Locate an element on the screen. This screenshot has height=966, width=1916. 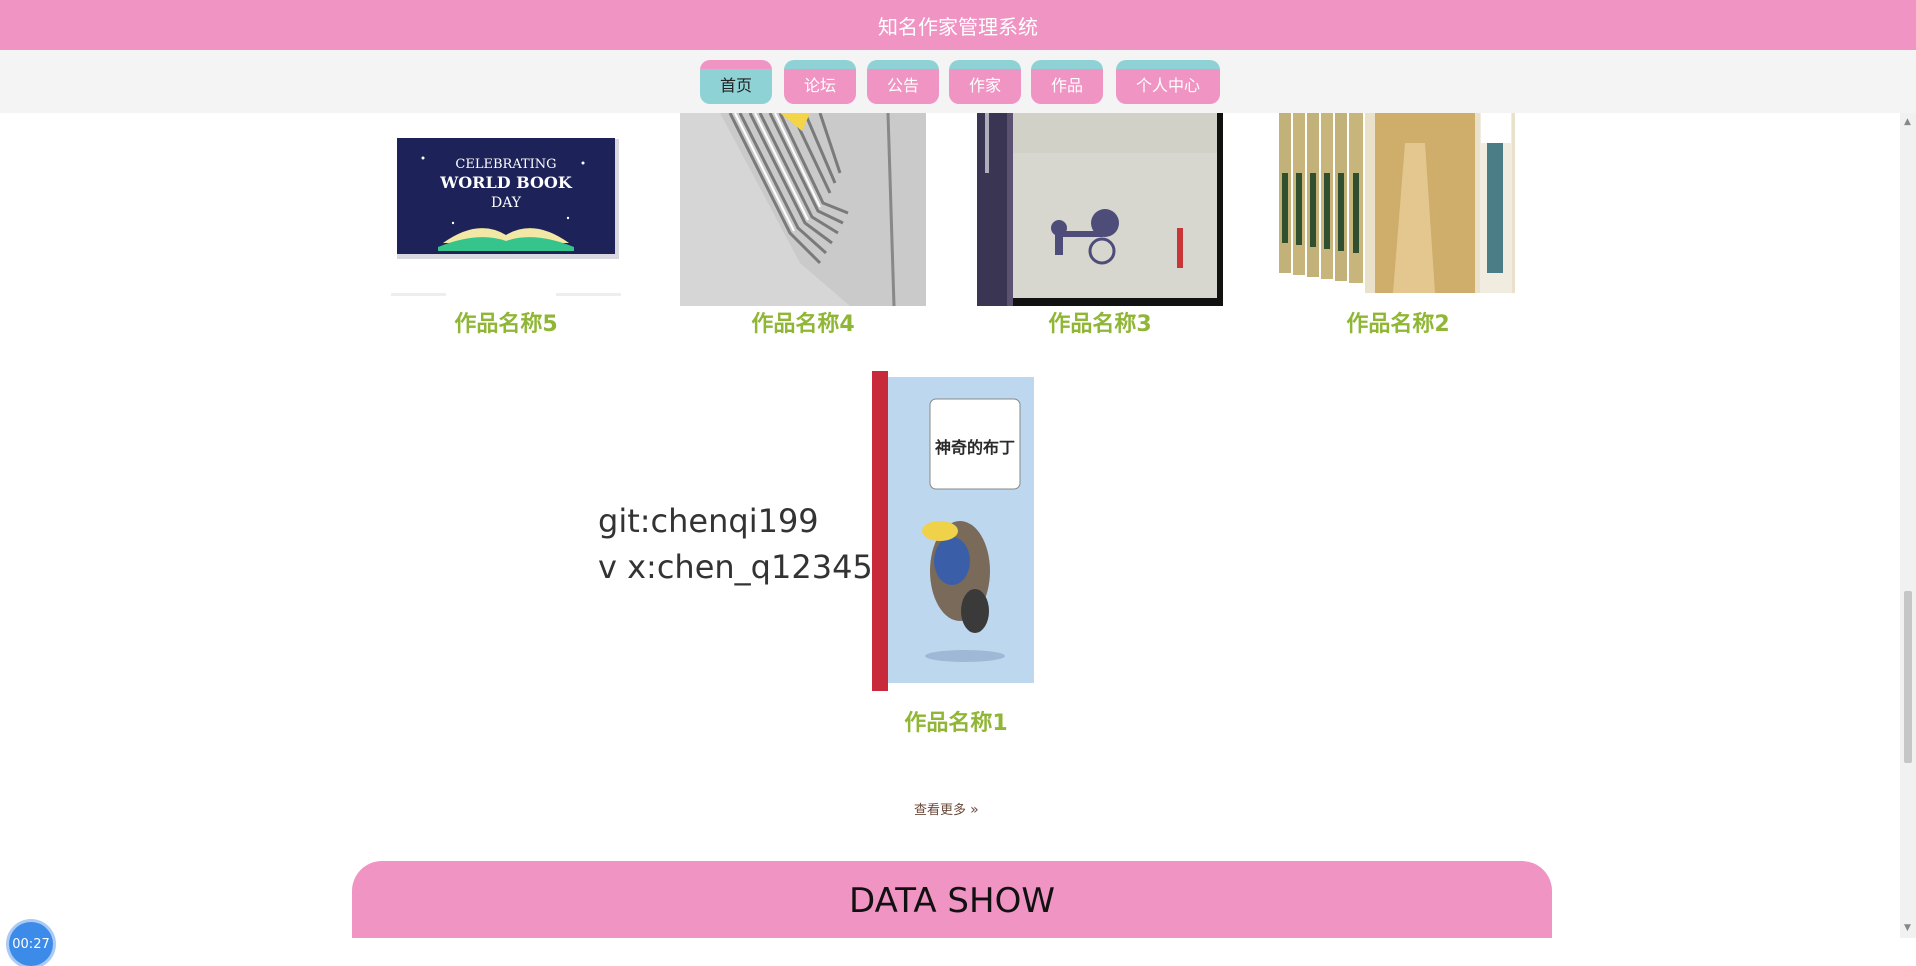
stacked-books-cover is located at coordinates (803, 209).